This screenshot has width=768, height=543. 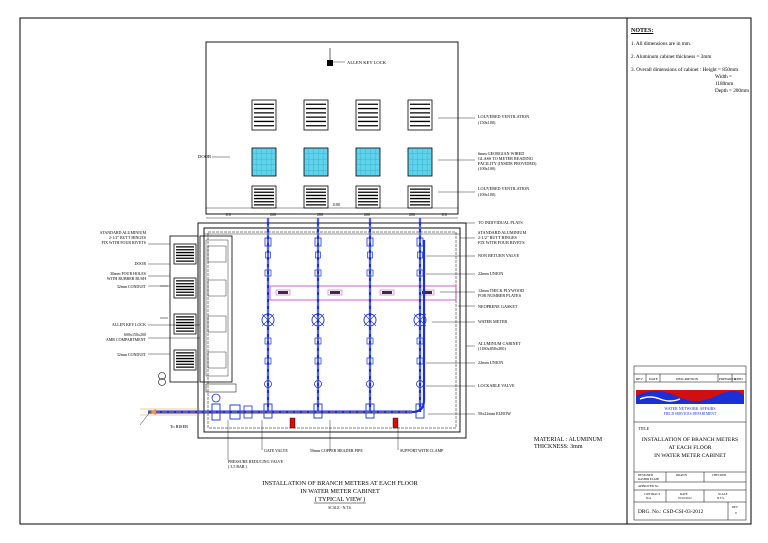 What do you see at coordinates (238, 466) in the screenshot?
I see `svg-text: ( 3.5 BAR )` at bounding box center [238, 466].